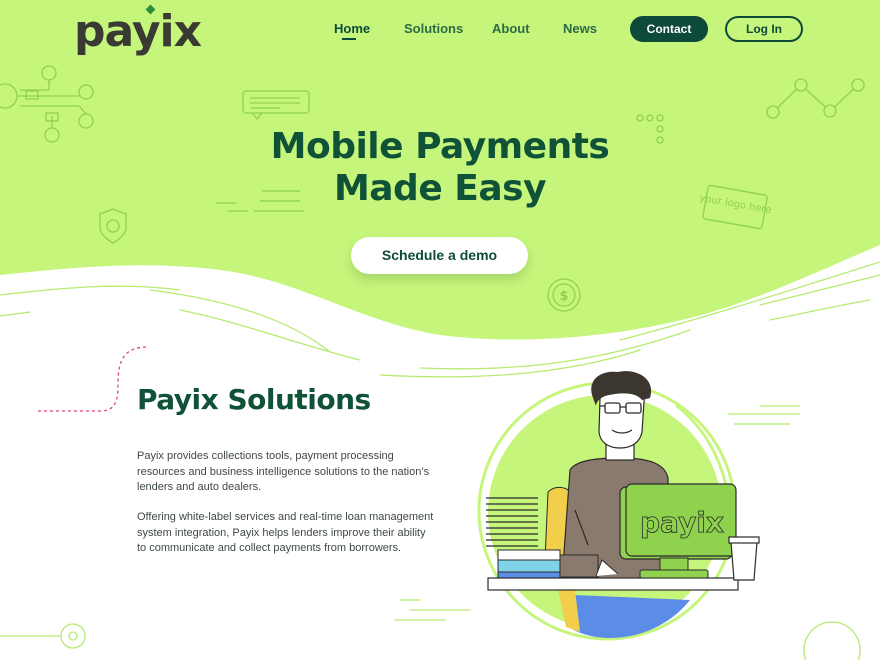 The width and height of the screenshot is (880, 660). I want to click on person-at-computer-illustration: payix, so click(618, 506).